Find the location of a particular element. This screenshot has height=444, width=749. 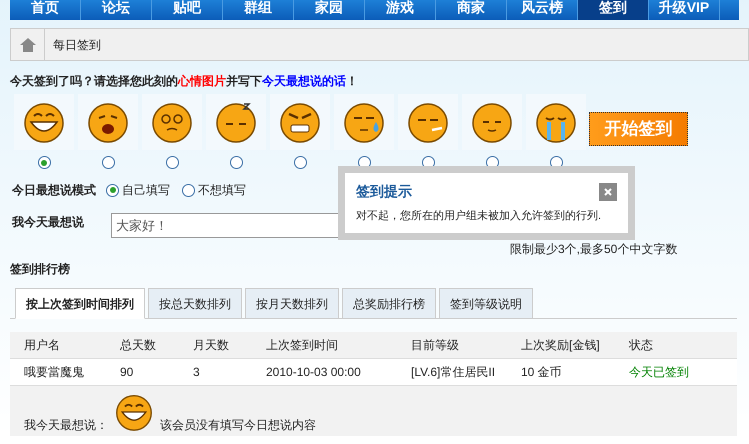

table-cell-text: [LV.6]常住居民II is located at coordinates (453, 372).